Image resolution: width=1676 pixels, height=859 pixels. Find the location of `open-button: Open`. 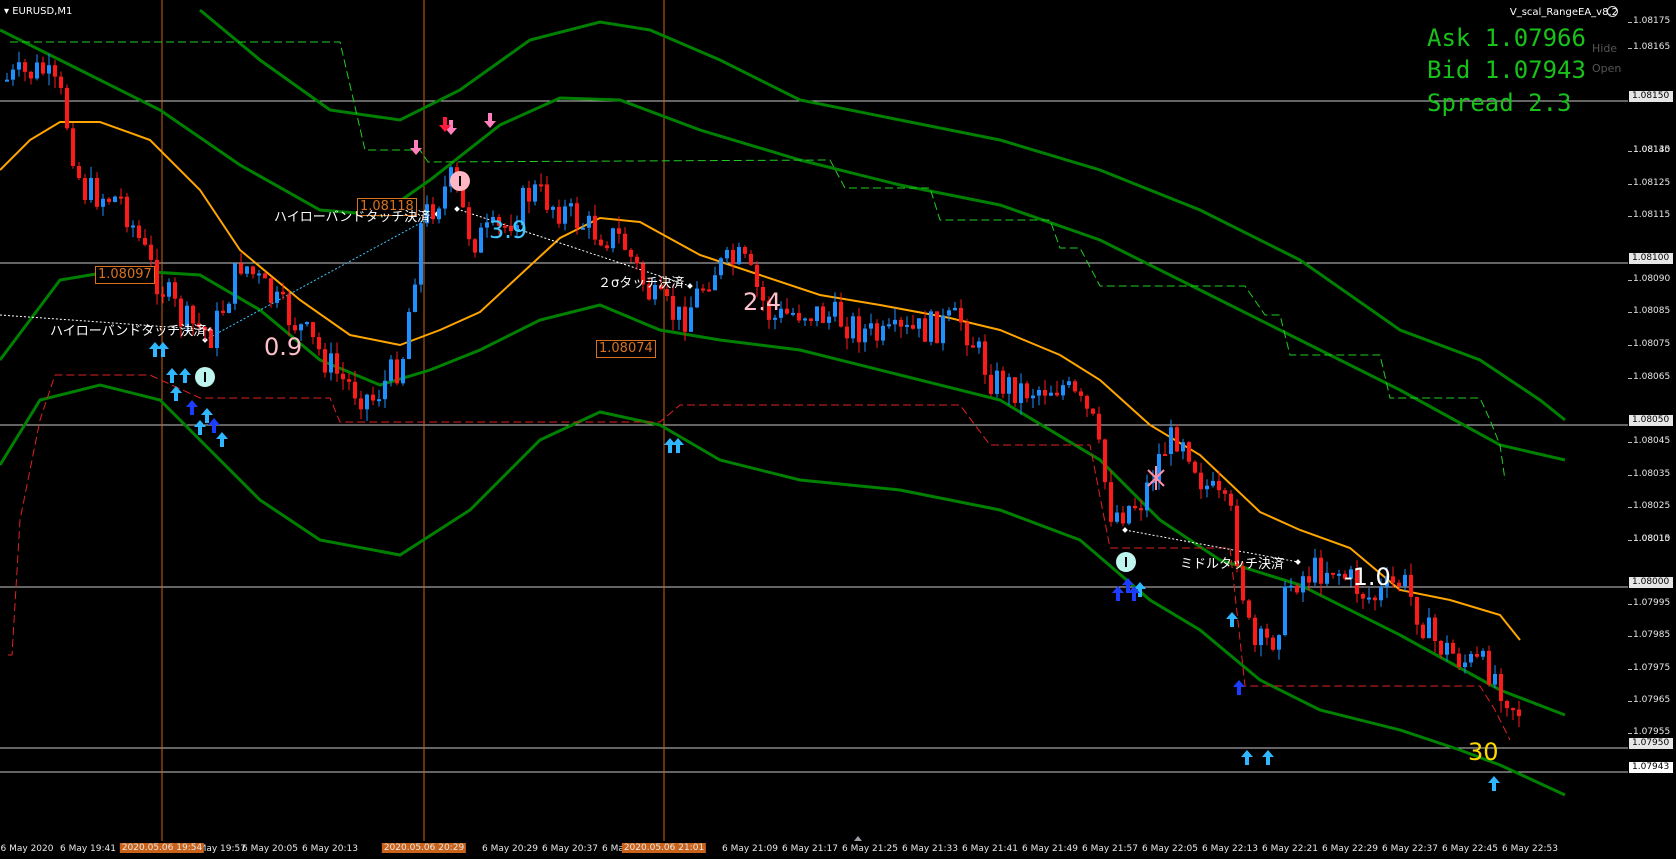

open-button: Open is located at coordinates (1606, 68).